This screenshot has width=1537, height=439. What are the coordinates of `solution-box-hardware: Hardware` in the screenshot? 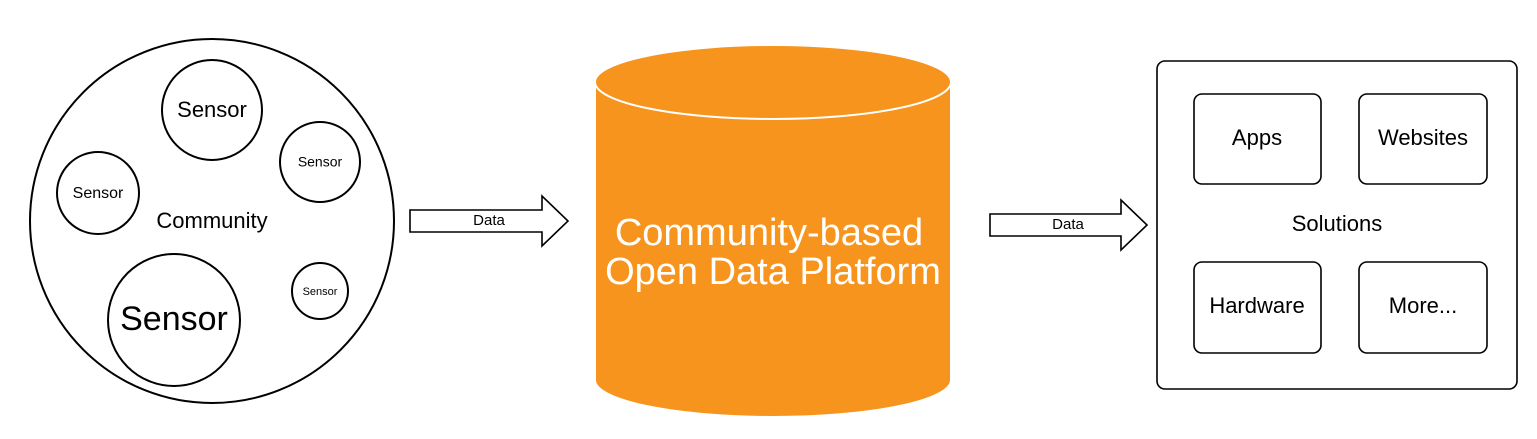 It's located at (1257, 307).